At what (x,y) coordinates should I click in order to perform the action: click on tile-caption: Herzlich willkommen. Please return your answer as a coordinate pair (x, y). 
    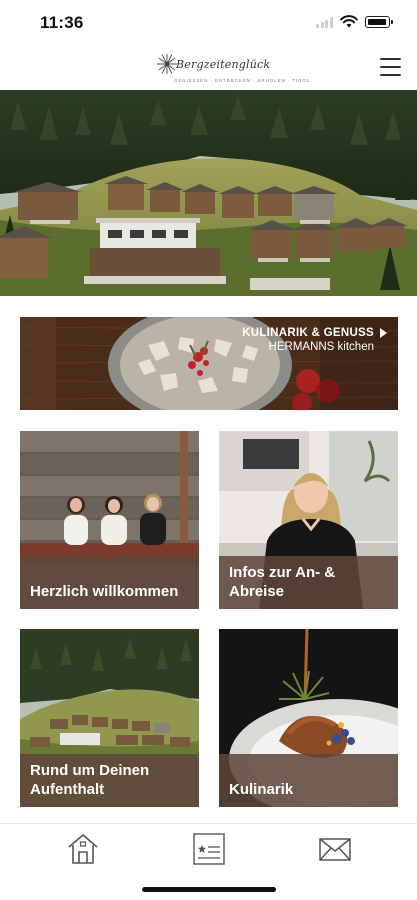
    Looking at the image, I should click on (109, 582).